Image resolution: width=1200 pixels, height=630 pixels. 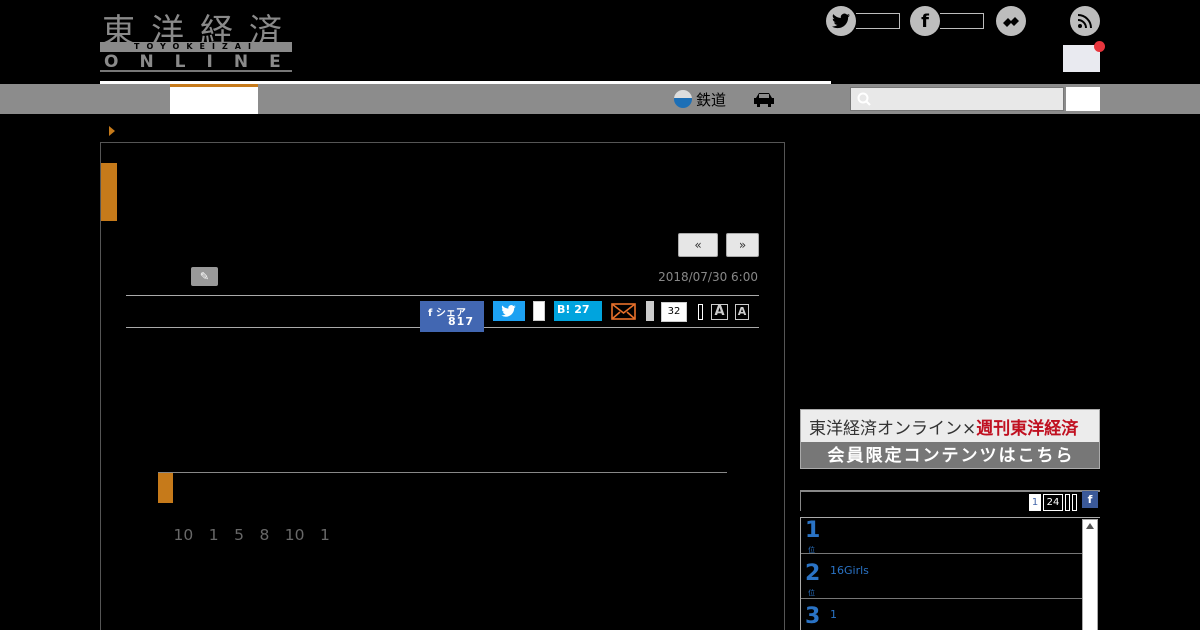 I want to click on facebook-count-box, so click(x=962, y=21).